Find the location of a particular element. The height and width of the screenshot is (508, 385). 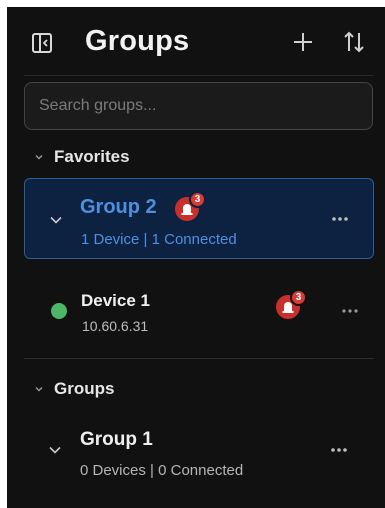

sidebar-toggle-icon is located at coordinates (42, 43).